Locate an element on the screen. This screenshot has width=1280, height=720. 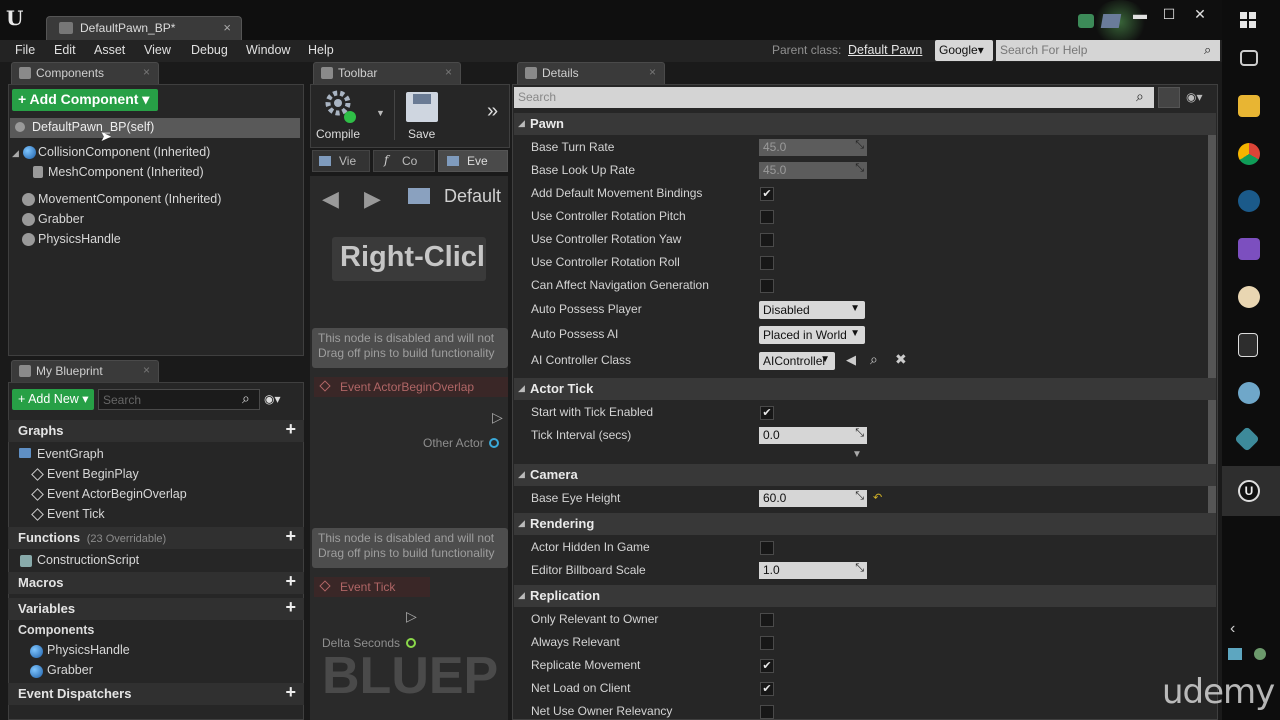
category-variables: Variables + is located at coordinates (156, 608).